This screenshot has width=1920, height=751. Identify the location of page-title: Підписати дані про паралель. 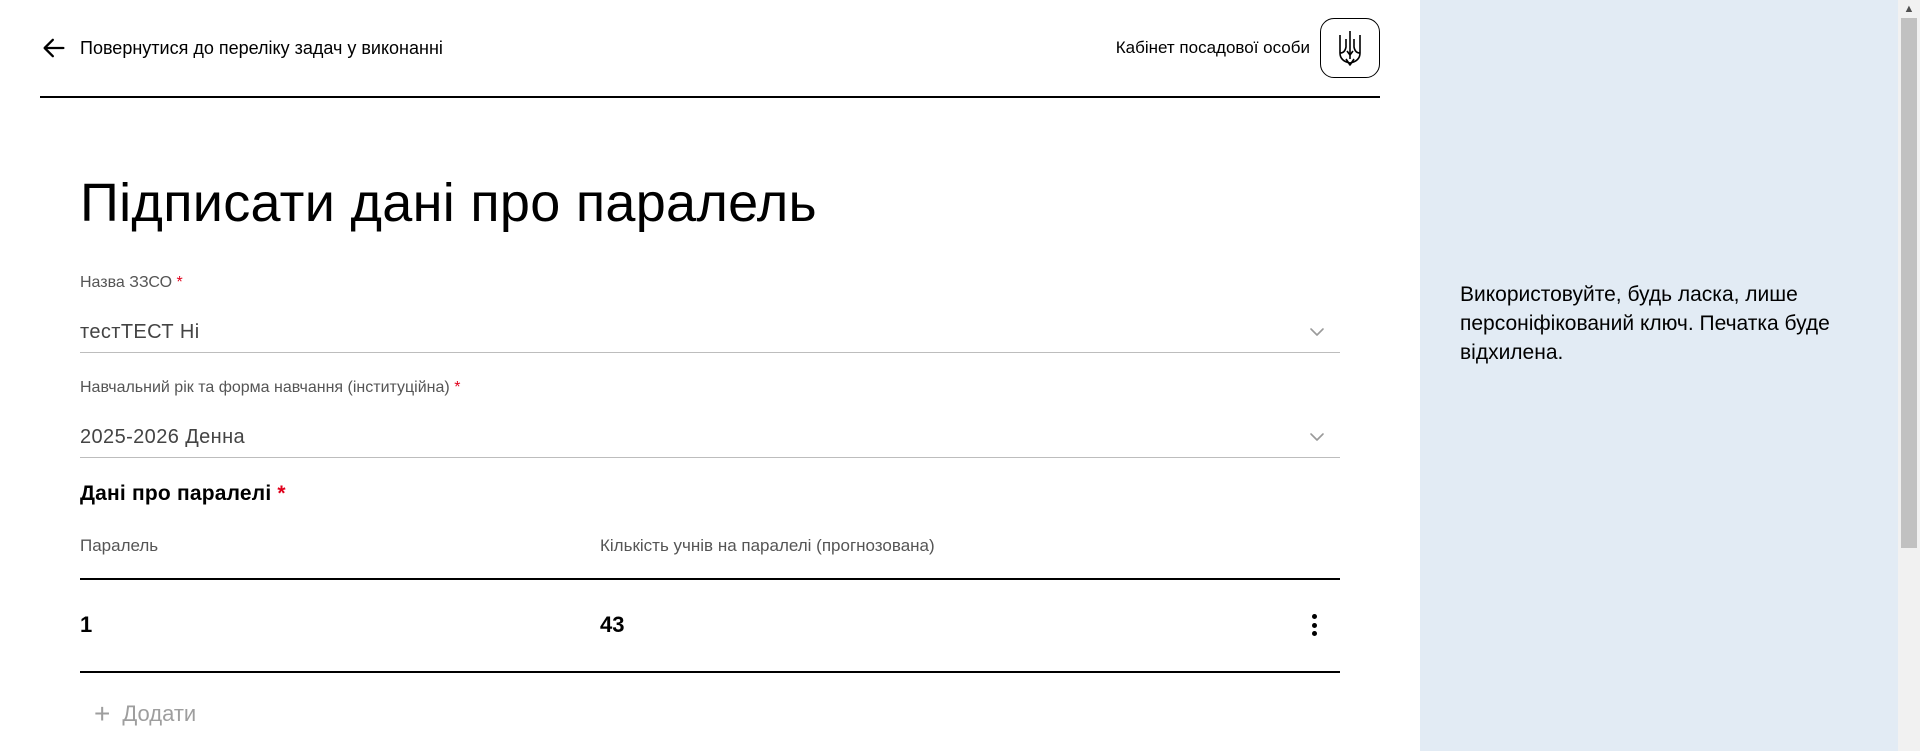
(448, 203).